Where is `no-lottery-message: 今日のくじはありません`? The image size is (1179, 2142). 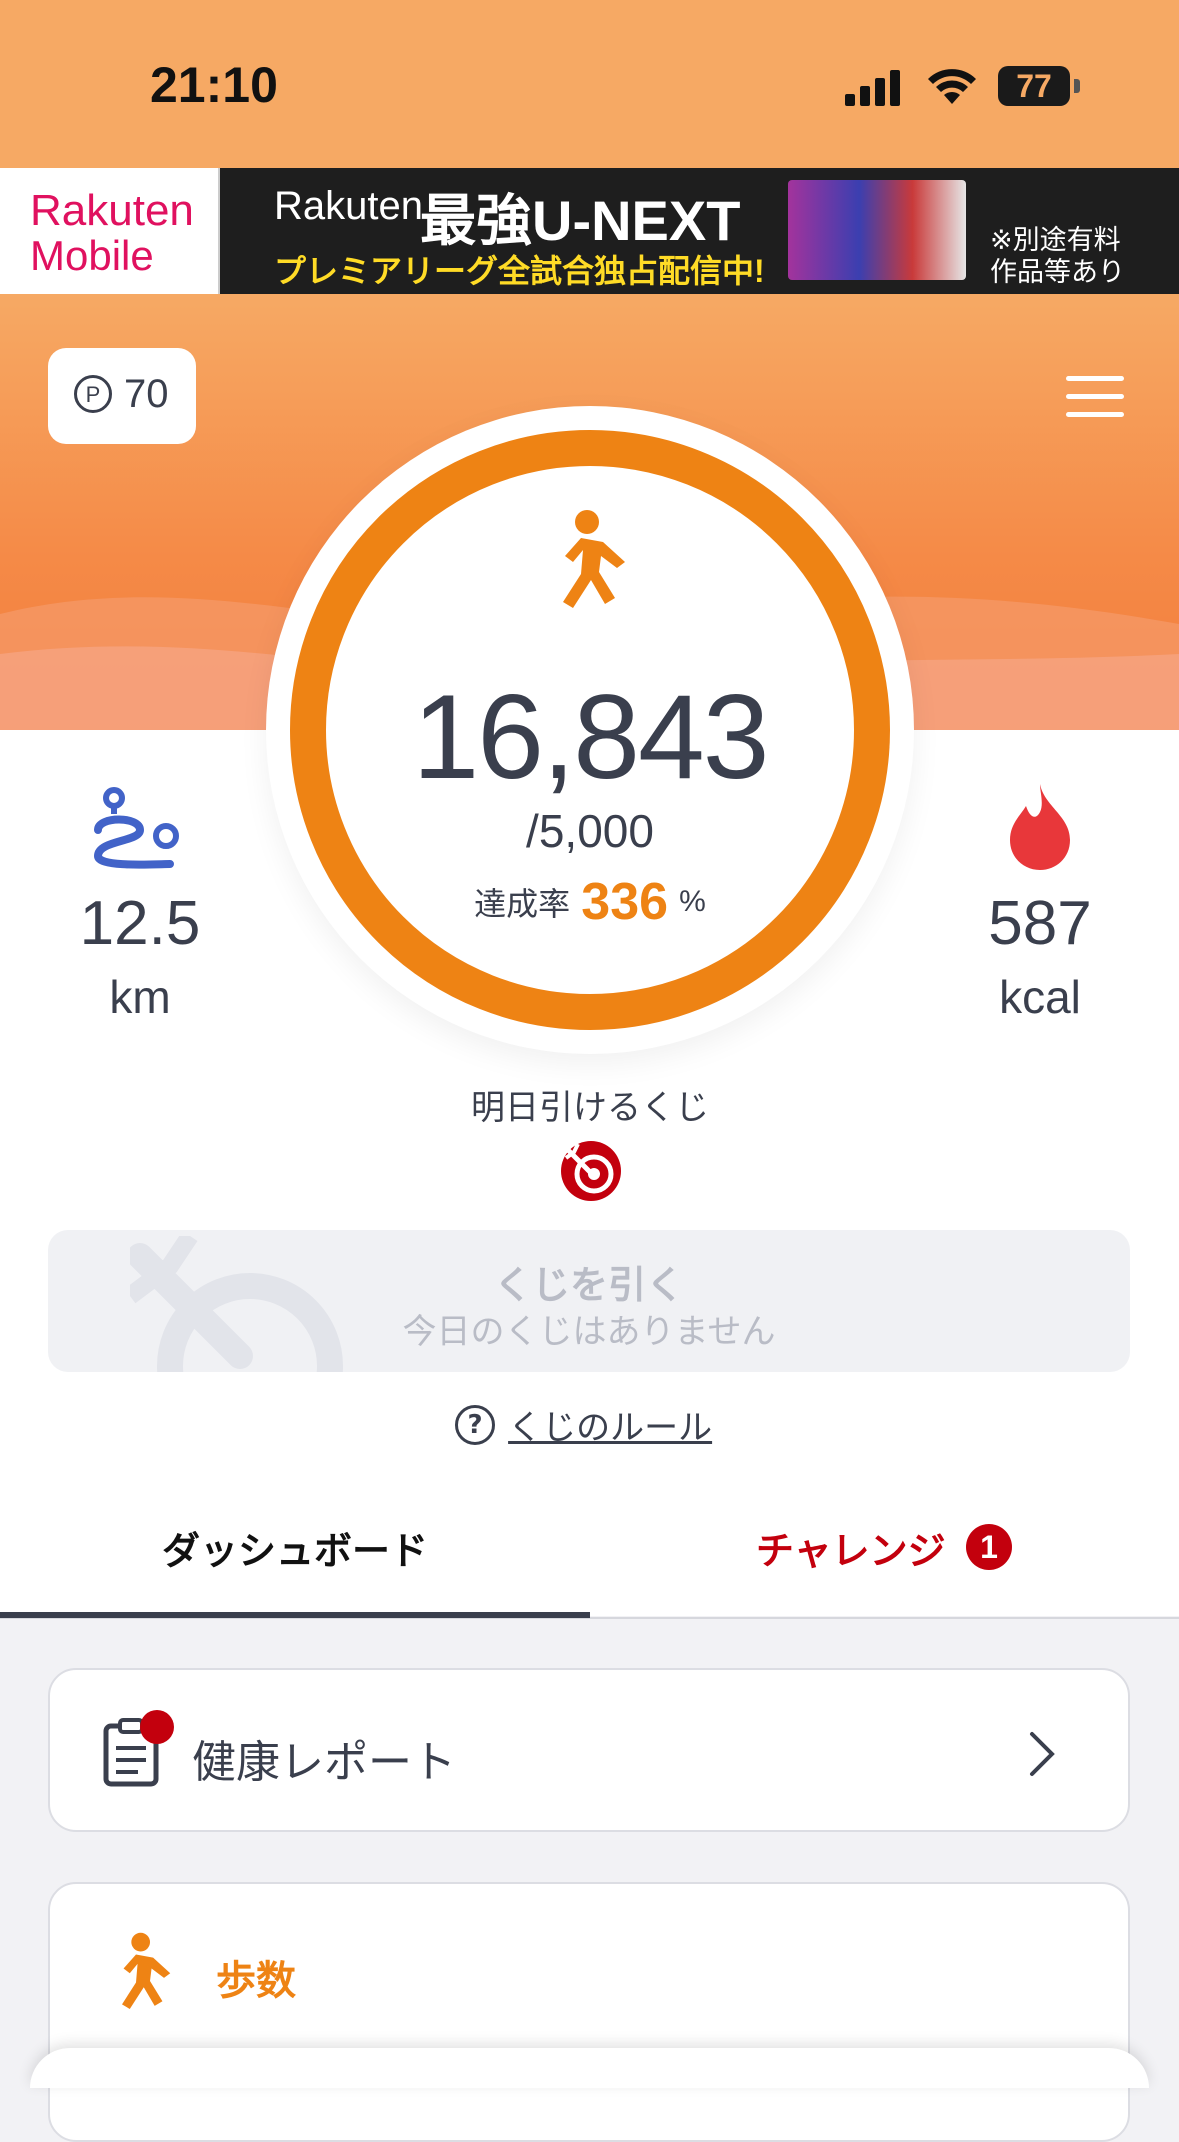 no-lottery-message: 今日のくじはありません is located at coordinates (589, 1332).